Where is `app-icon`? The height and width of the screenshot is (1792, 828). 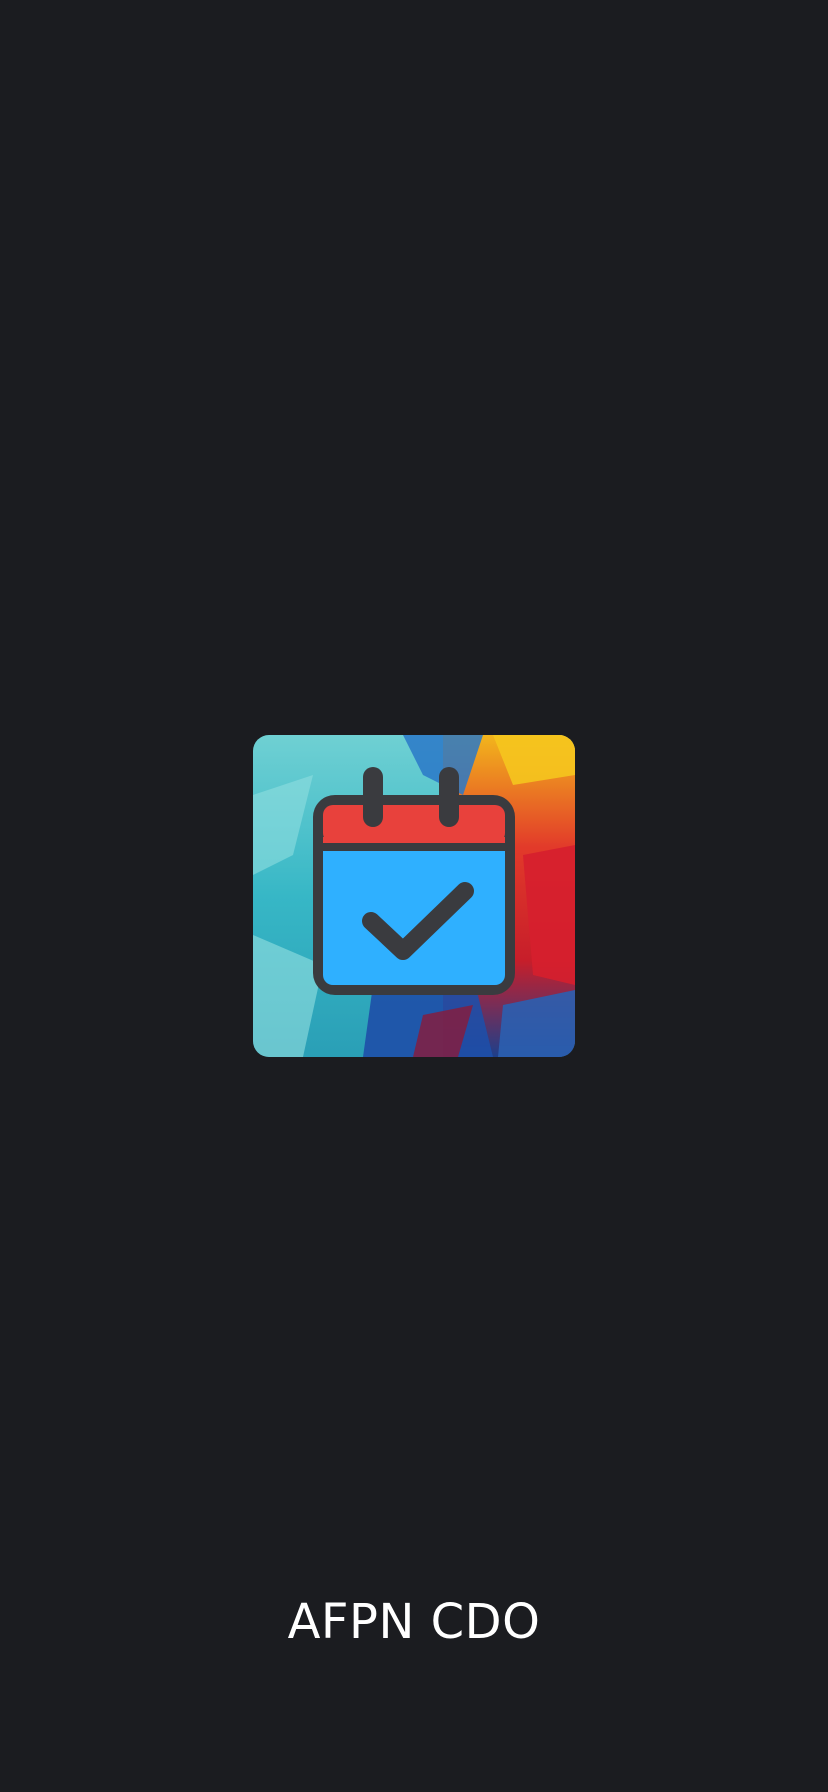 app-icon is located at coordinates (414, 896).